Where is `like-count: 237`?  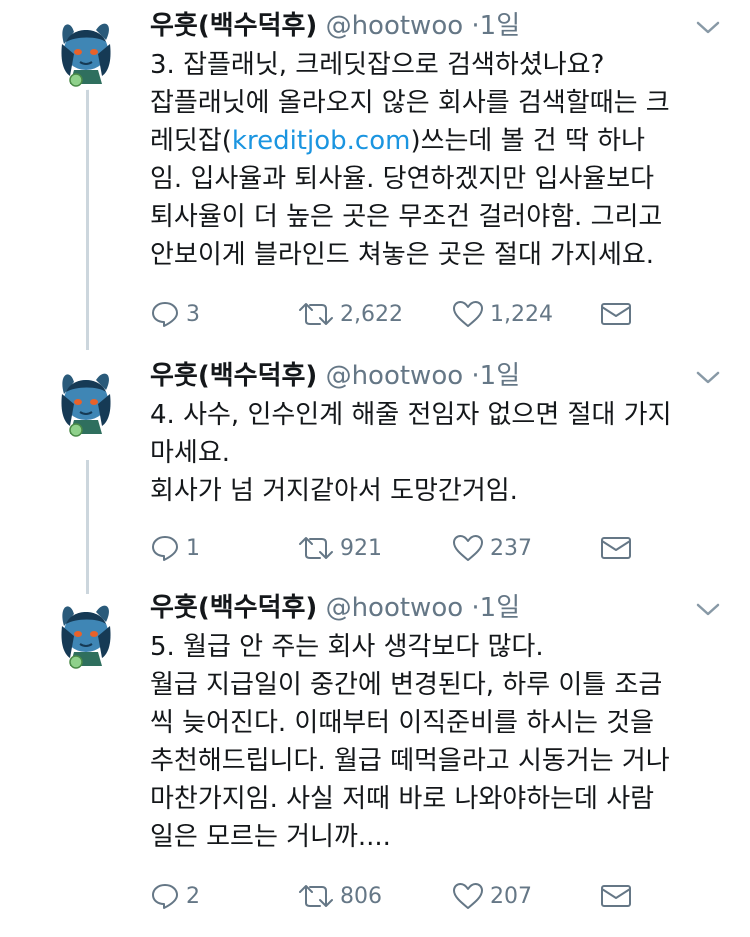
like-count: 237 is located at coordinates (511, 548).